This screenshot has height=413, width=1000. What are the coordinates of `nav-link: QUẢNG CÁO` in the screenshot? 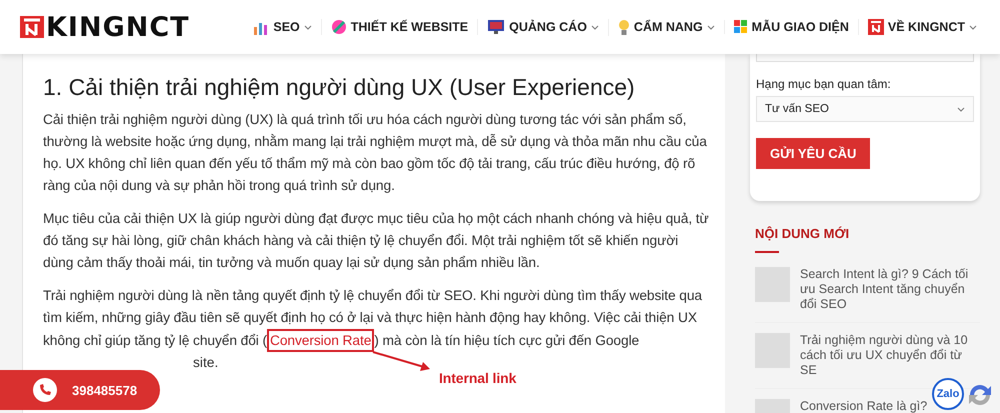 It's located at (542, 27).